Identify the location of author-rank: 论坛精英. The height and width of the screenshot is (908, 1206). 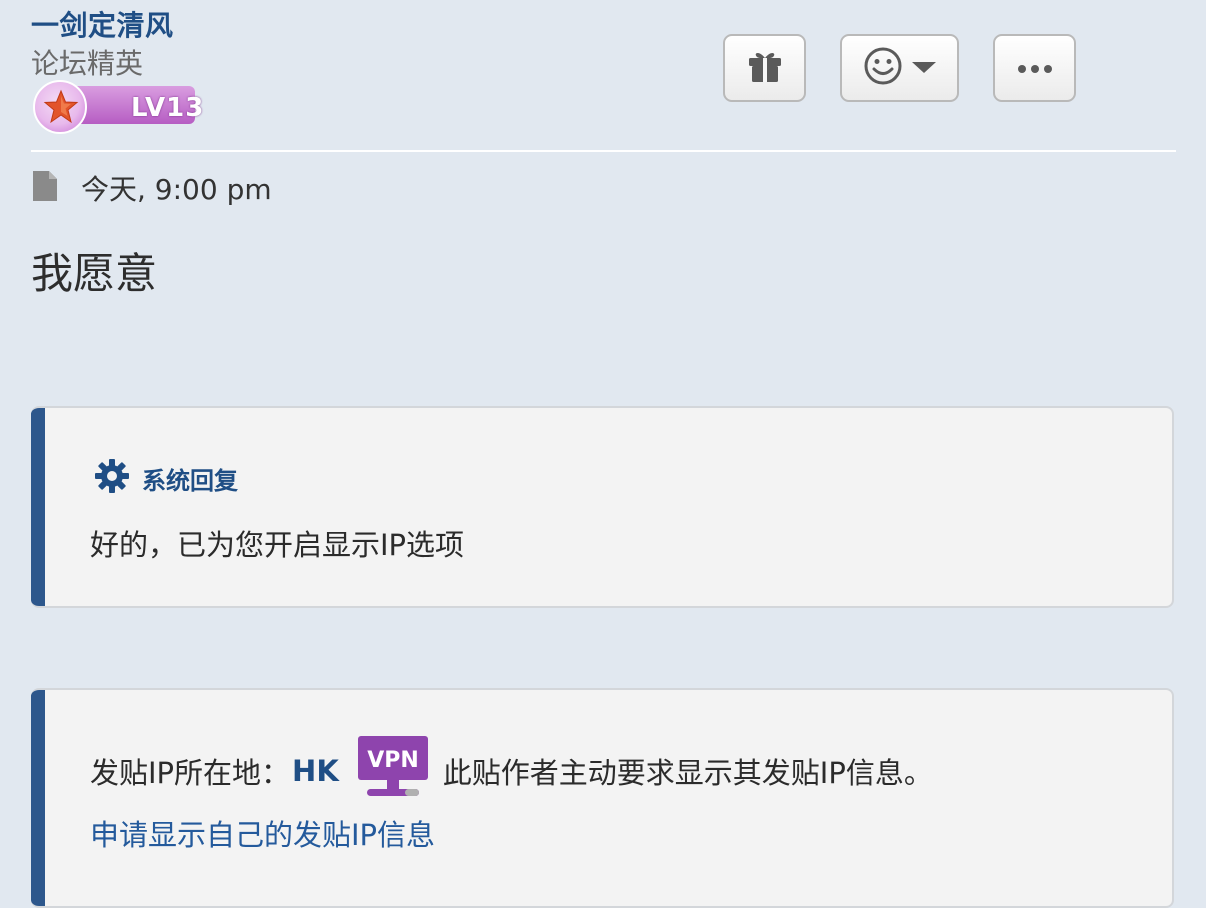
(87, 63).